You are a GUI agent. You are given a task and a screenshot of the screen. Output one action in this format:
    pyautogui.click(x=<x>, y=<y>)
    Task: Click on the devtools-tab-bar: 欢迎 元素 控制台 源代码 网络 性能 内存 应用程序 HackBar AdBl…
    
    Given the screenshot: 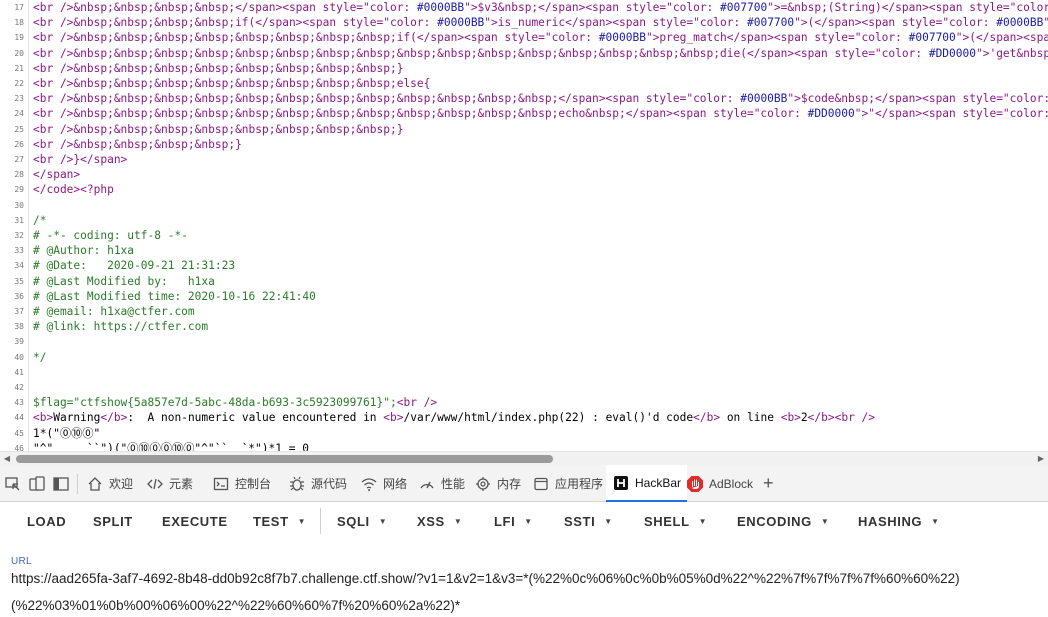 What is the action you would take?
    pyautogui.click(x=524, y=483)
    